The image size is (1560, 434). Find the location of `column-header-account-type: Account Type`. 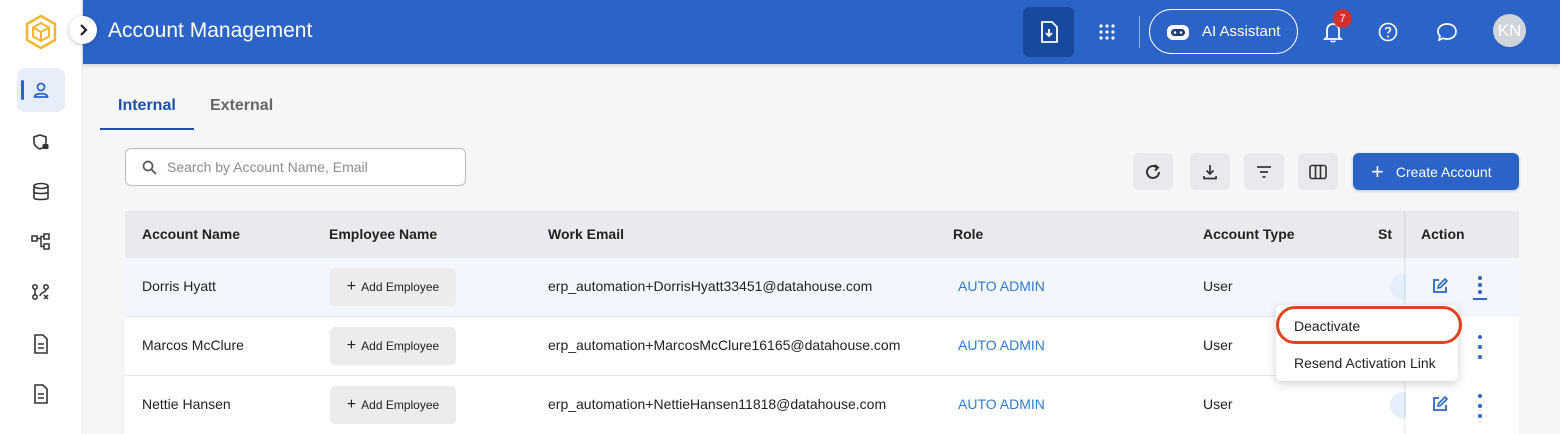

column-header-account-type: Account Type is located at coordinates (1249, 234).